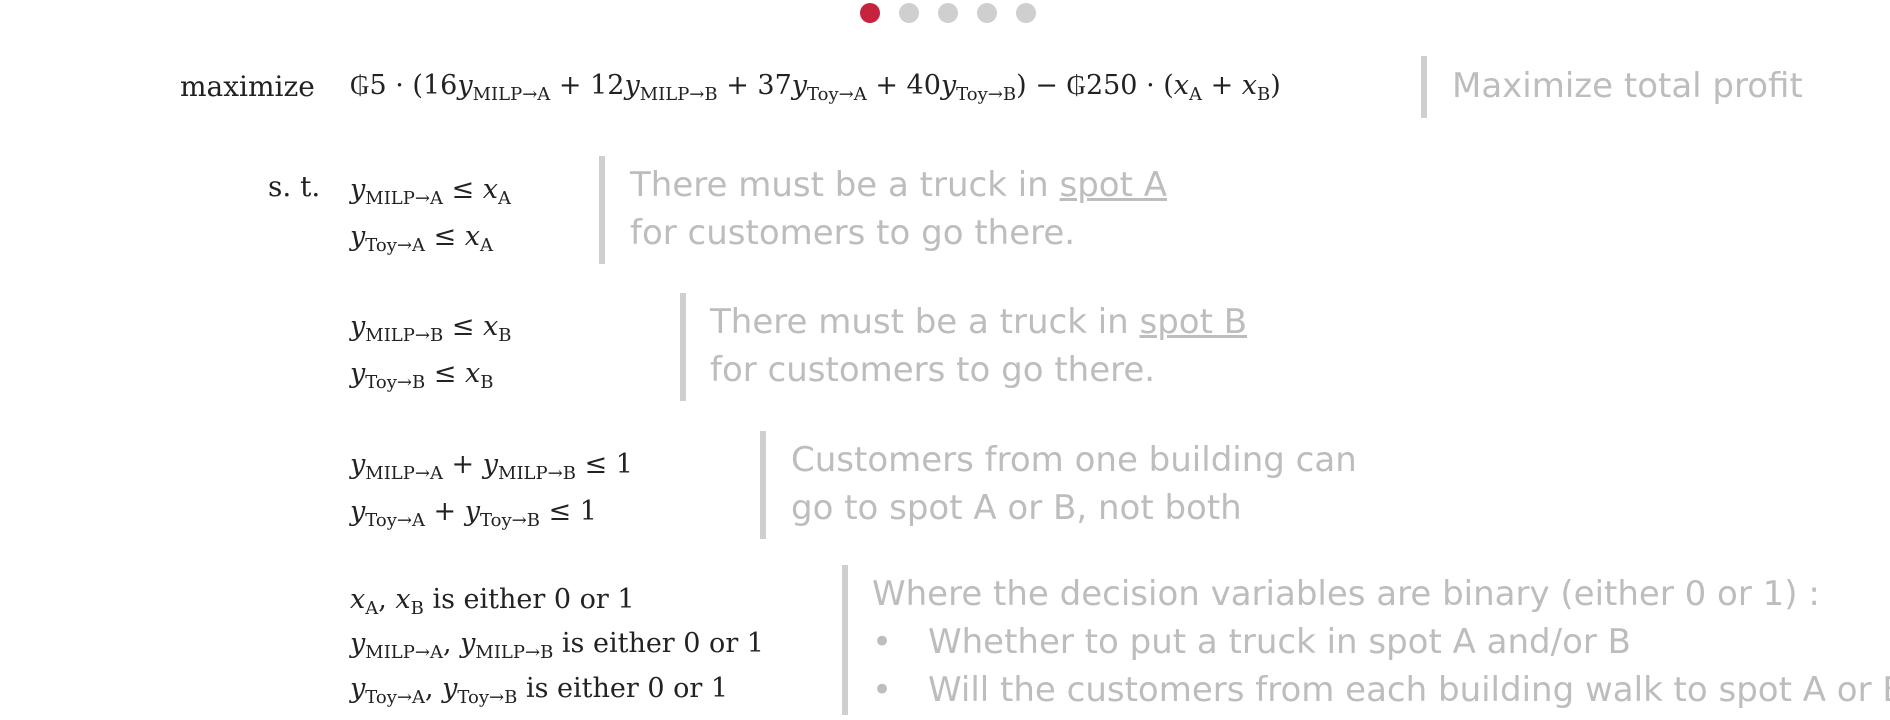 The height and width of the screenshot is (720, 1890). What do you see at coordinates (1424, 87) in the screenshot?
I see `objective-divider` at bounding box center [1424, 87].